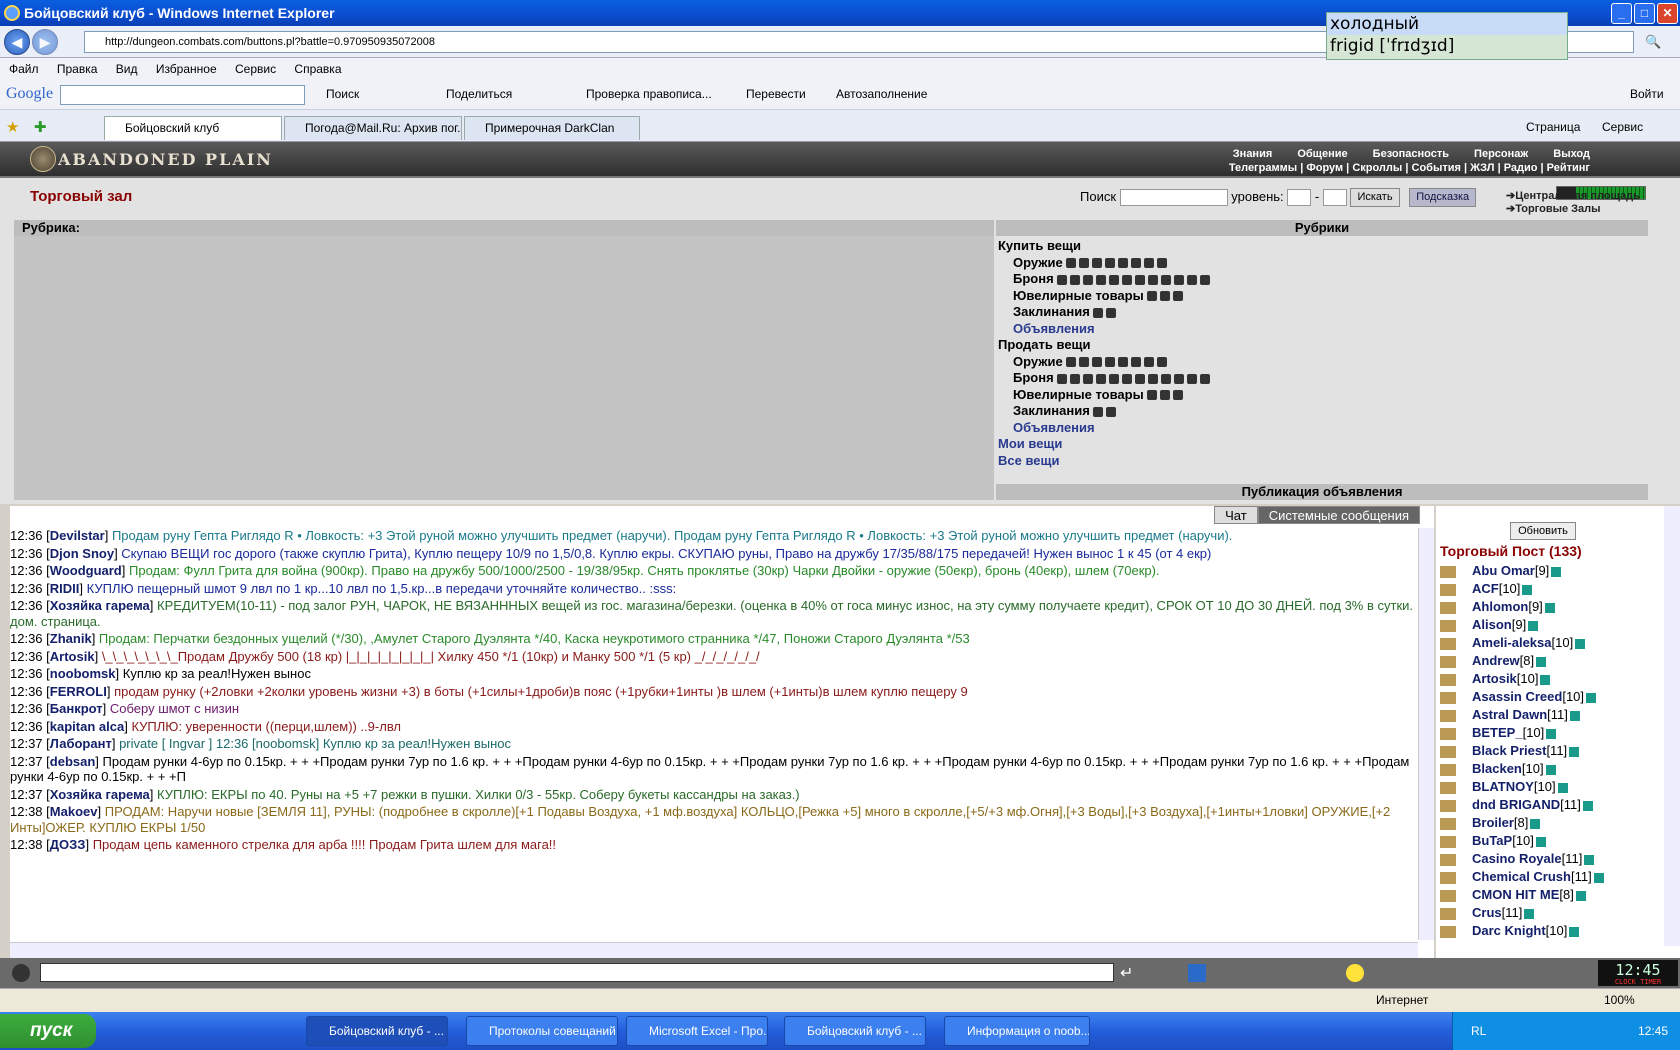 The image size is (1680, 1050). I want to click on user-entry: ACF[10], so click(1547, 589).